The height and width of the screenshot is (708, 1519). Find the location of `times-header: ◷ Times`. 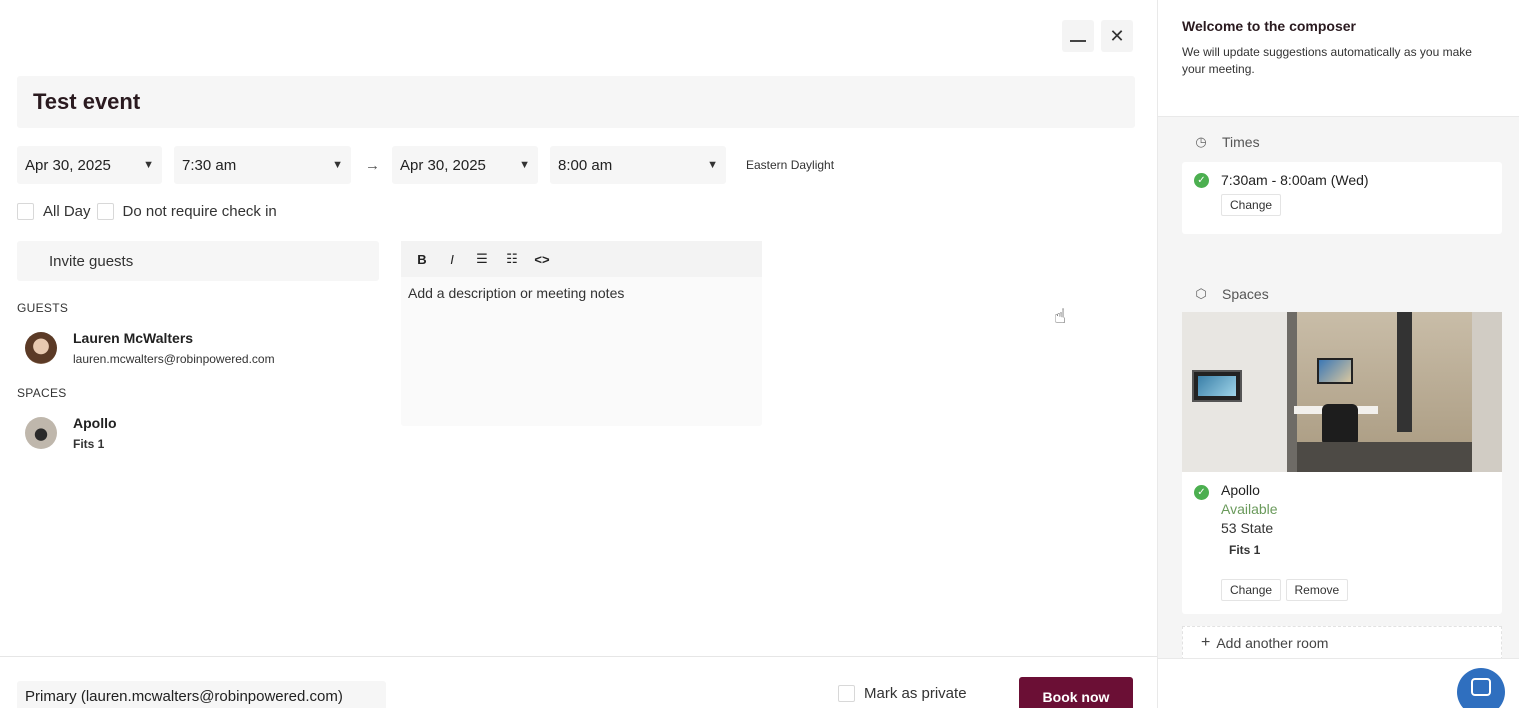

times-header: ◷ Times is located at coordinates (1227, 142).